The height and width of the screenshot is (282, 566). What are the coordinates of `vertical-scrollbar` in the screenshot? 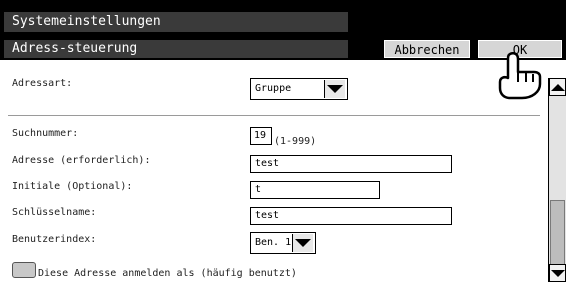 It's located at (557, 180).